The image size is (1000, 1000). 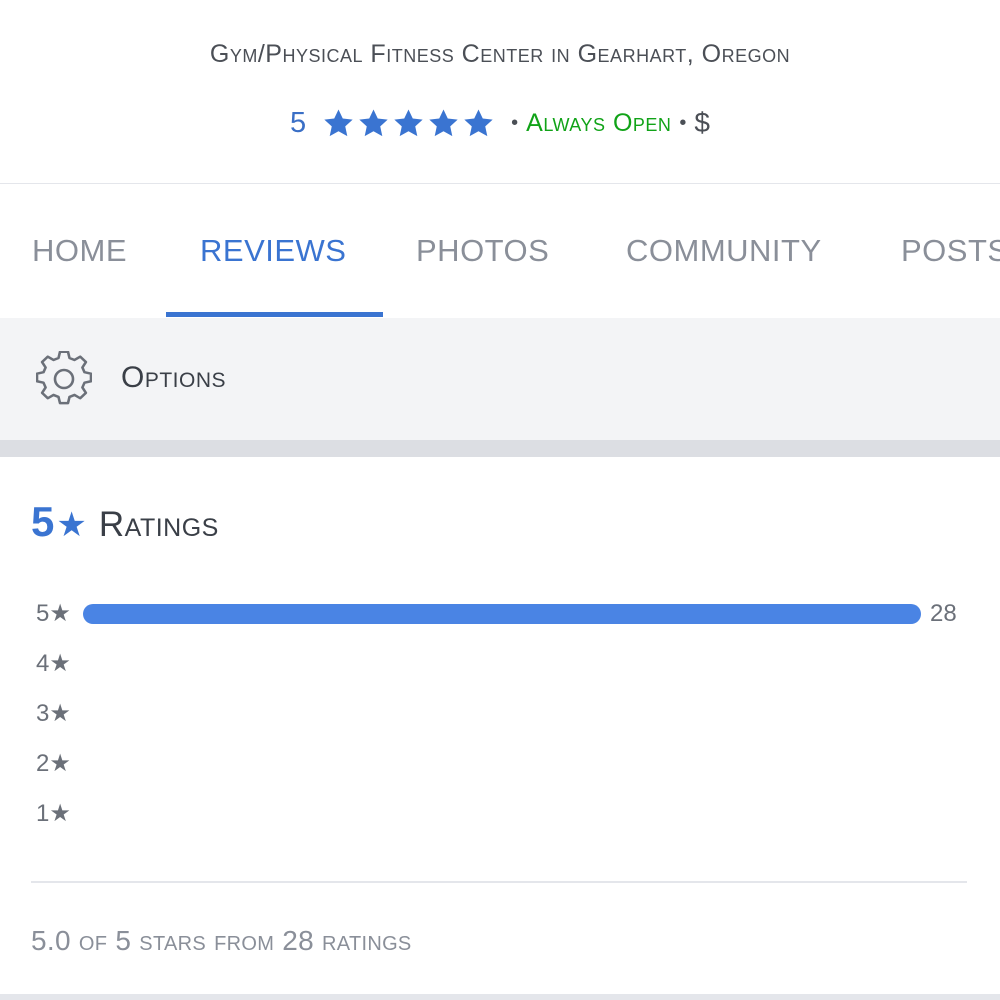 I want to click on tab-bar: HOME REVIEWS PHOTOS COMMUNITY POSTS, so click(x=500, y=250).